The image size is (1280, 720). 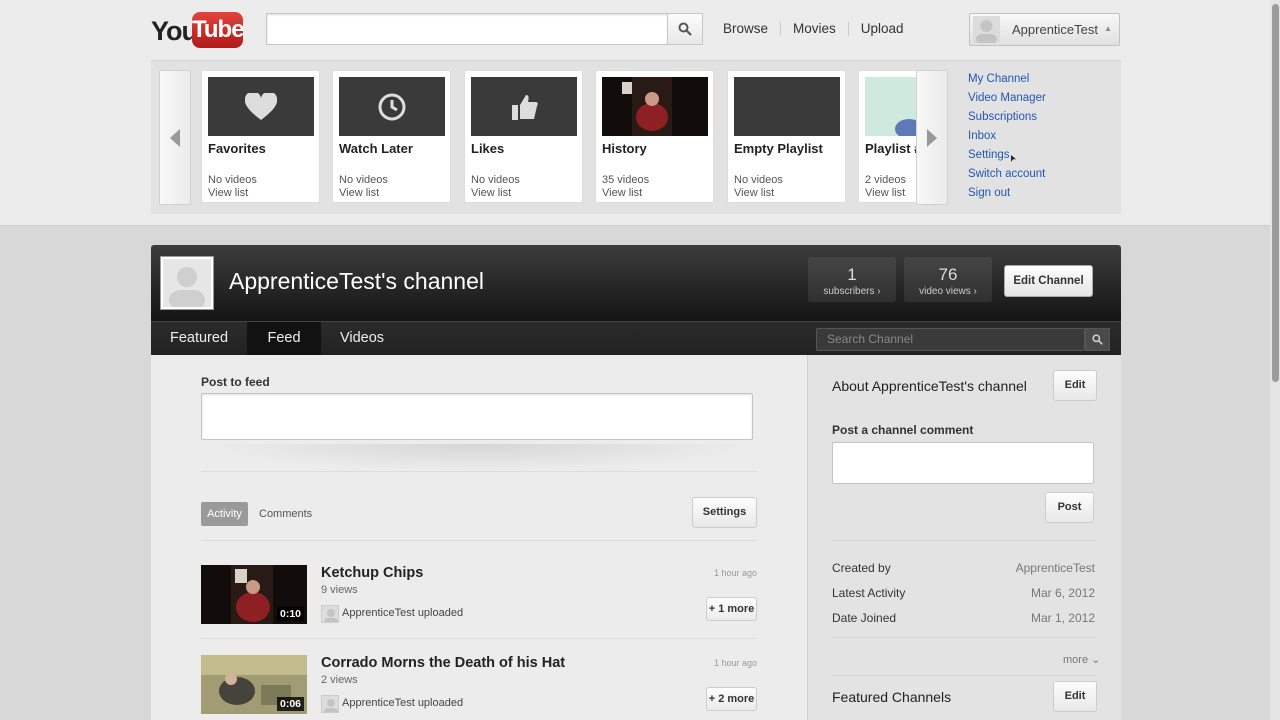 What do you see at coordinates (882, 28) in the screenshot?
I see `nav-upload: Upload` at bounding box center [882, 28].